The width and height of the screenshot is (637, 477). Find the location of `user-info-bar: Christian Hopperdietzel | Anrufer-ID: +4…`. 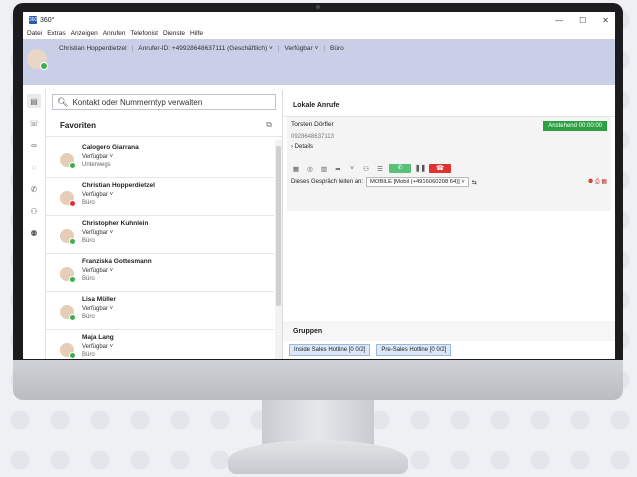

user-info-bar: Christian Hopperdietzel | Anrufer-ID: +4… is located at coordinates (319, 62).